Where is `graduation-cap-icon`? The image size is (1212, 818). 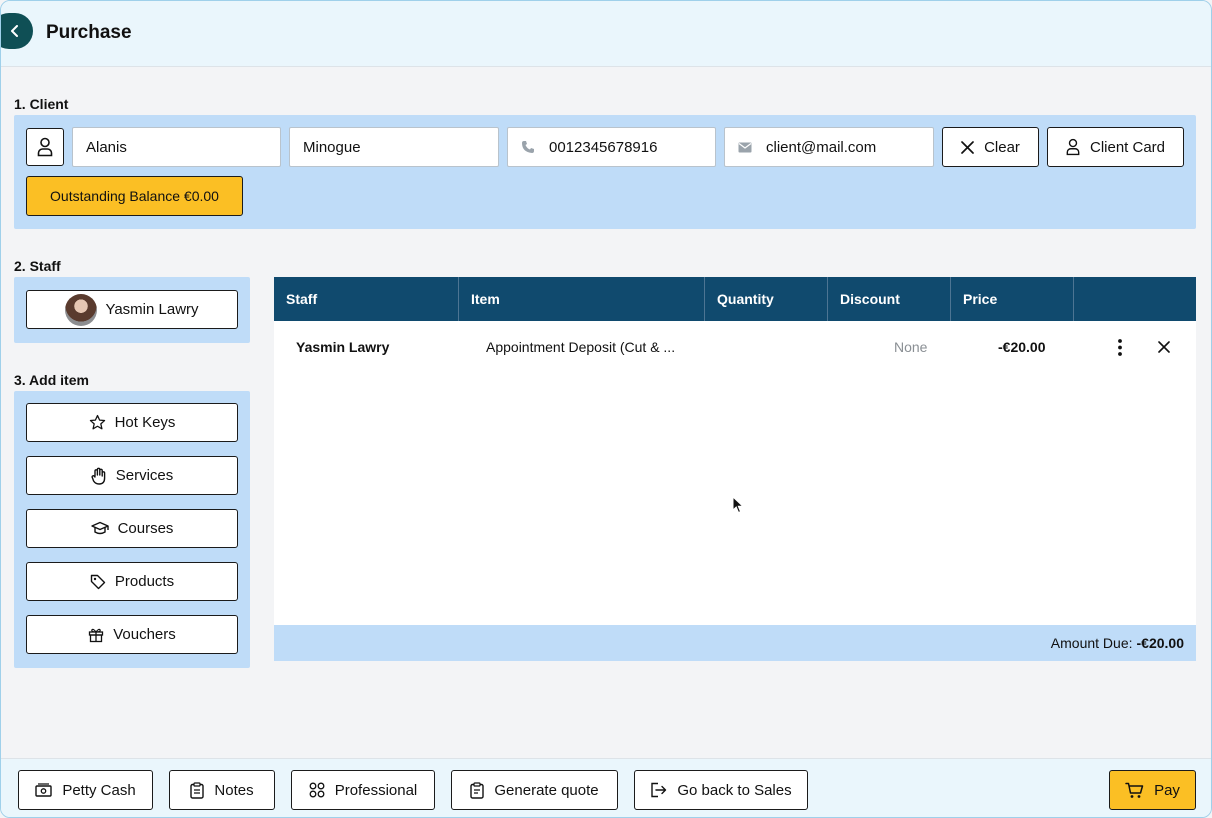
graduation-cap-icon is located at coordinates (99, 528).